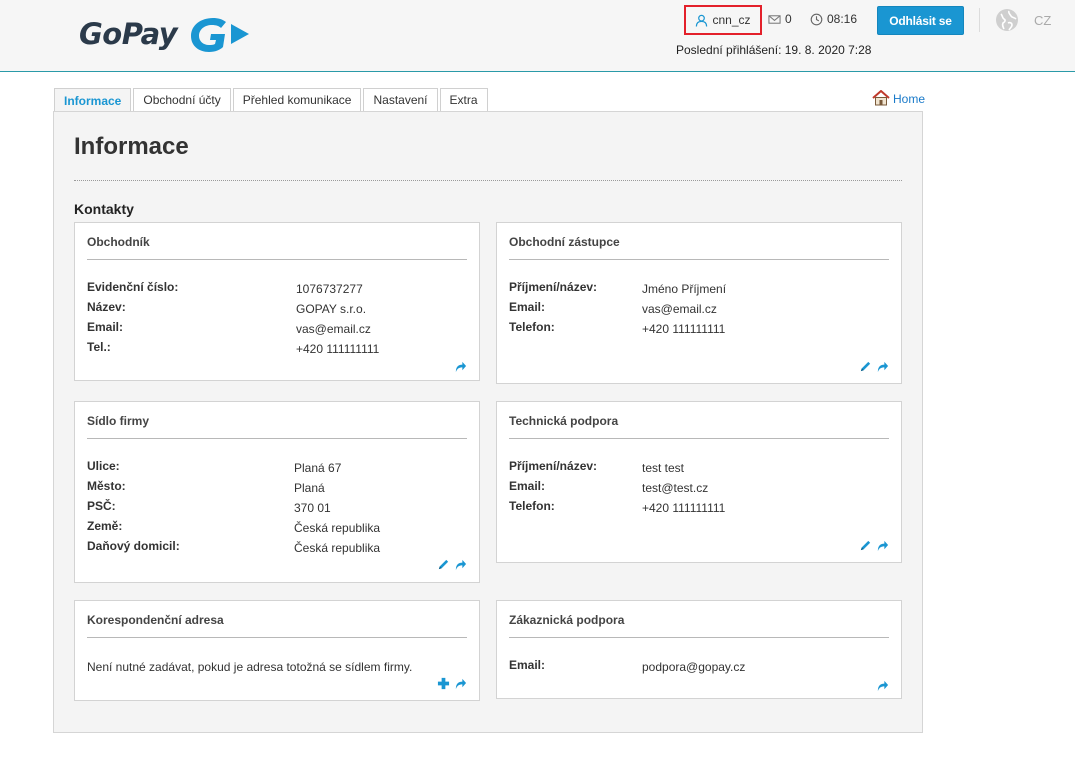  I want to click on page-title: Informace, so click(131, 146).